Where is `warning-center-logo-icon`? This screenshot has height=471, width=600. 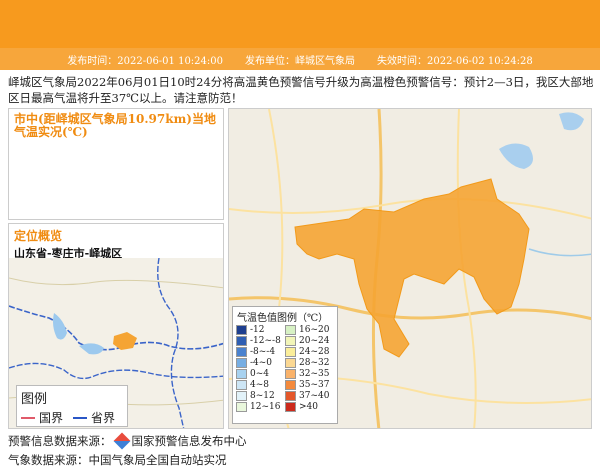 warning-center-logo-icon is located at coordinates (121, 441).